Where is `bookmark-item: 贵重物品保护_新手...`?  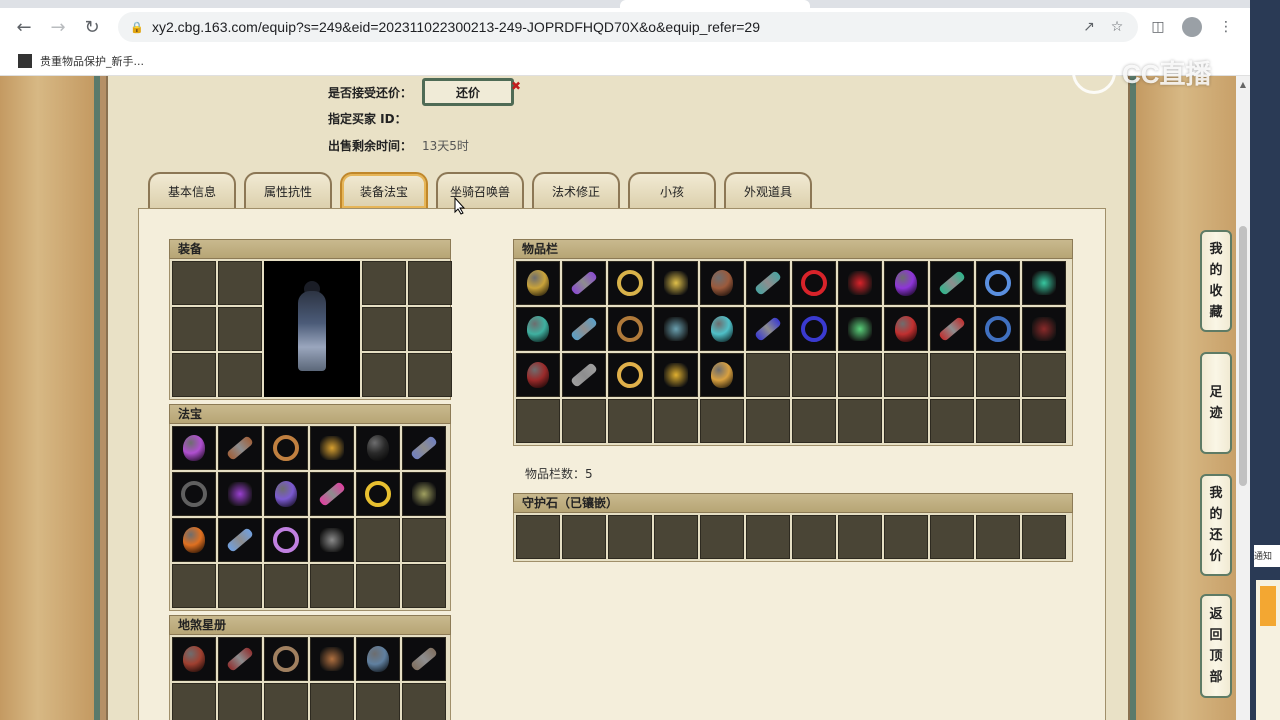 bookmark-item: 贵重物品保护_新手... is located at coordinates (92, 61).